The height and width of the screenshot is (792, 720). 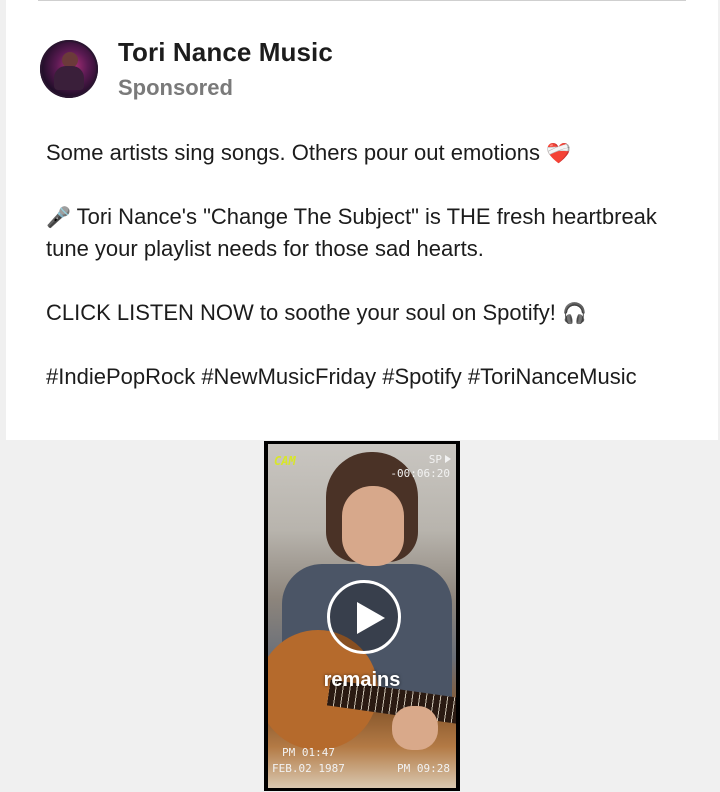 I want to click on video-caption: remains, so click(x=362, y=680).